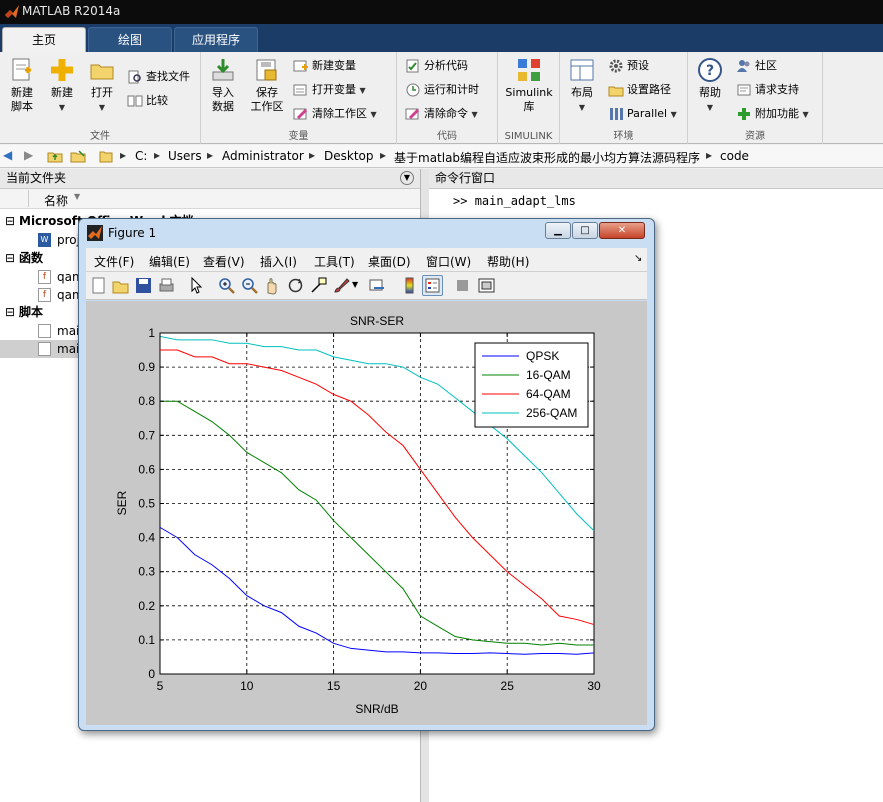  I want to click on ribbon-tab-bar: 主页 绘图 应用程序, so click(441, 38).